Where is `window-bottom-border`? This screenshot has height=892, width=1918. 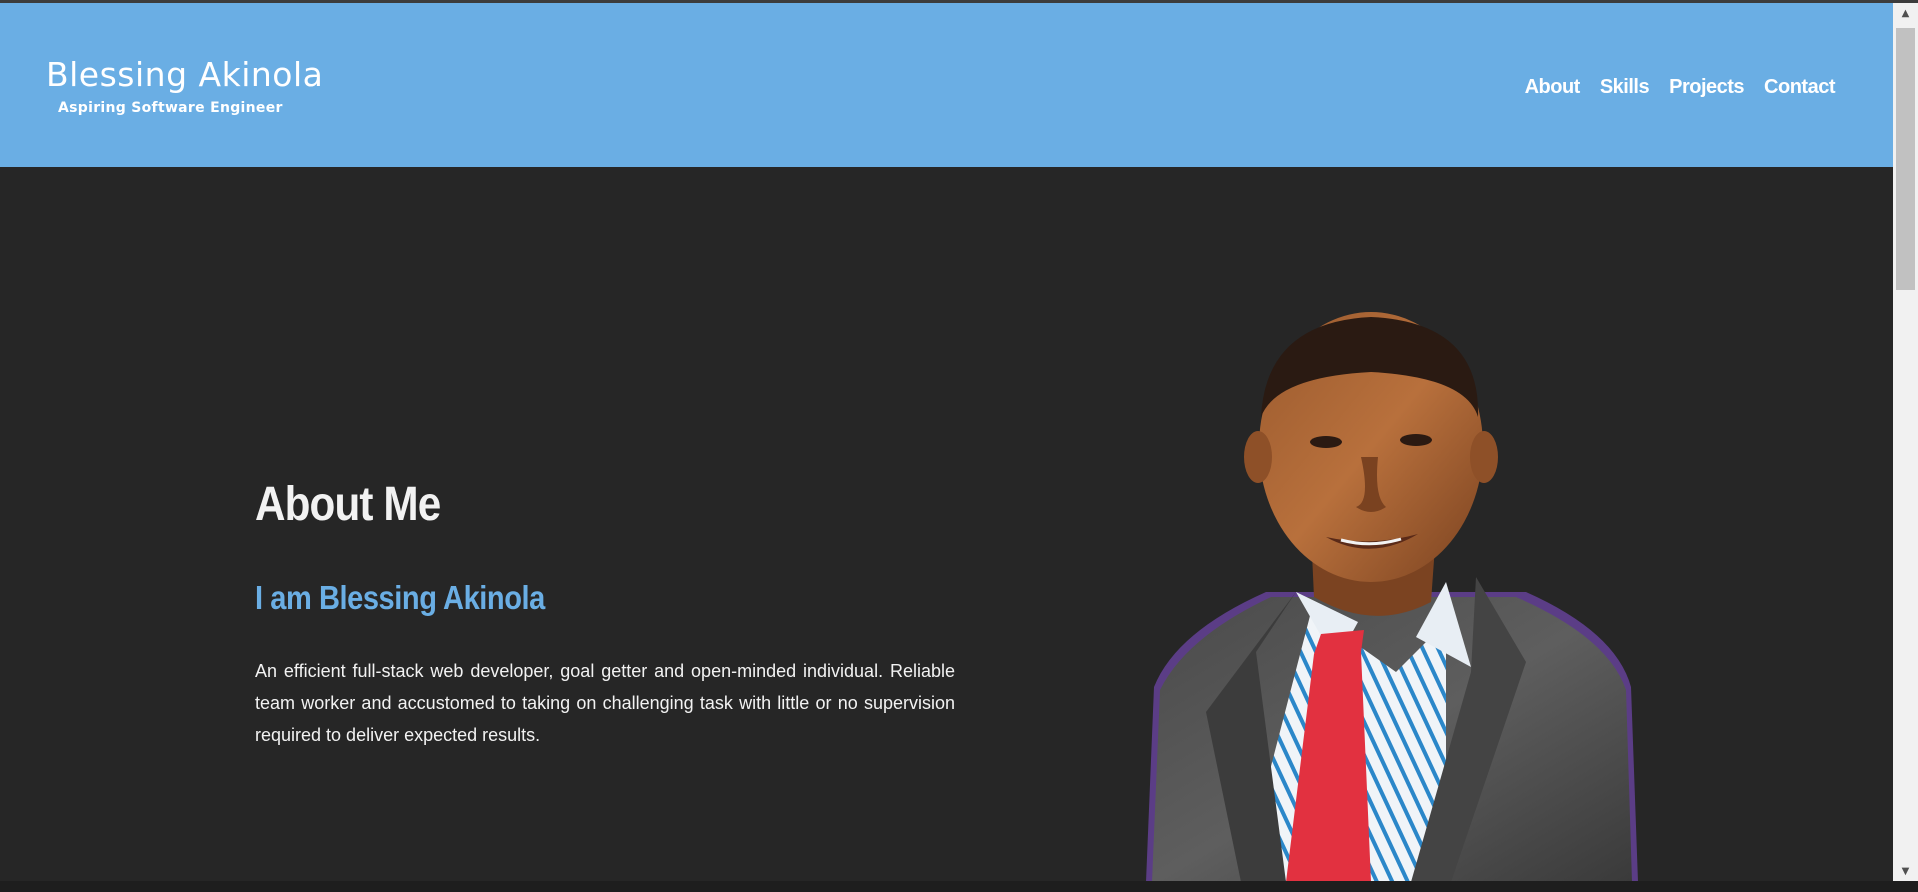
window-bottom-border is located at coordinates (959, 886).